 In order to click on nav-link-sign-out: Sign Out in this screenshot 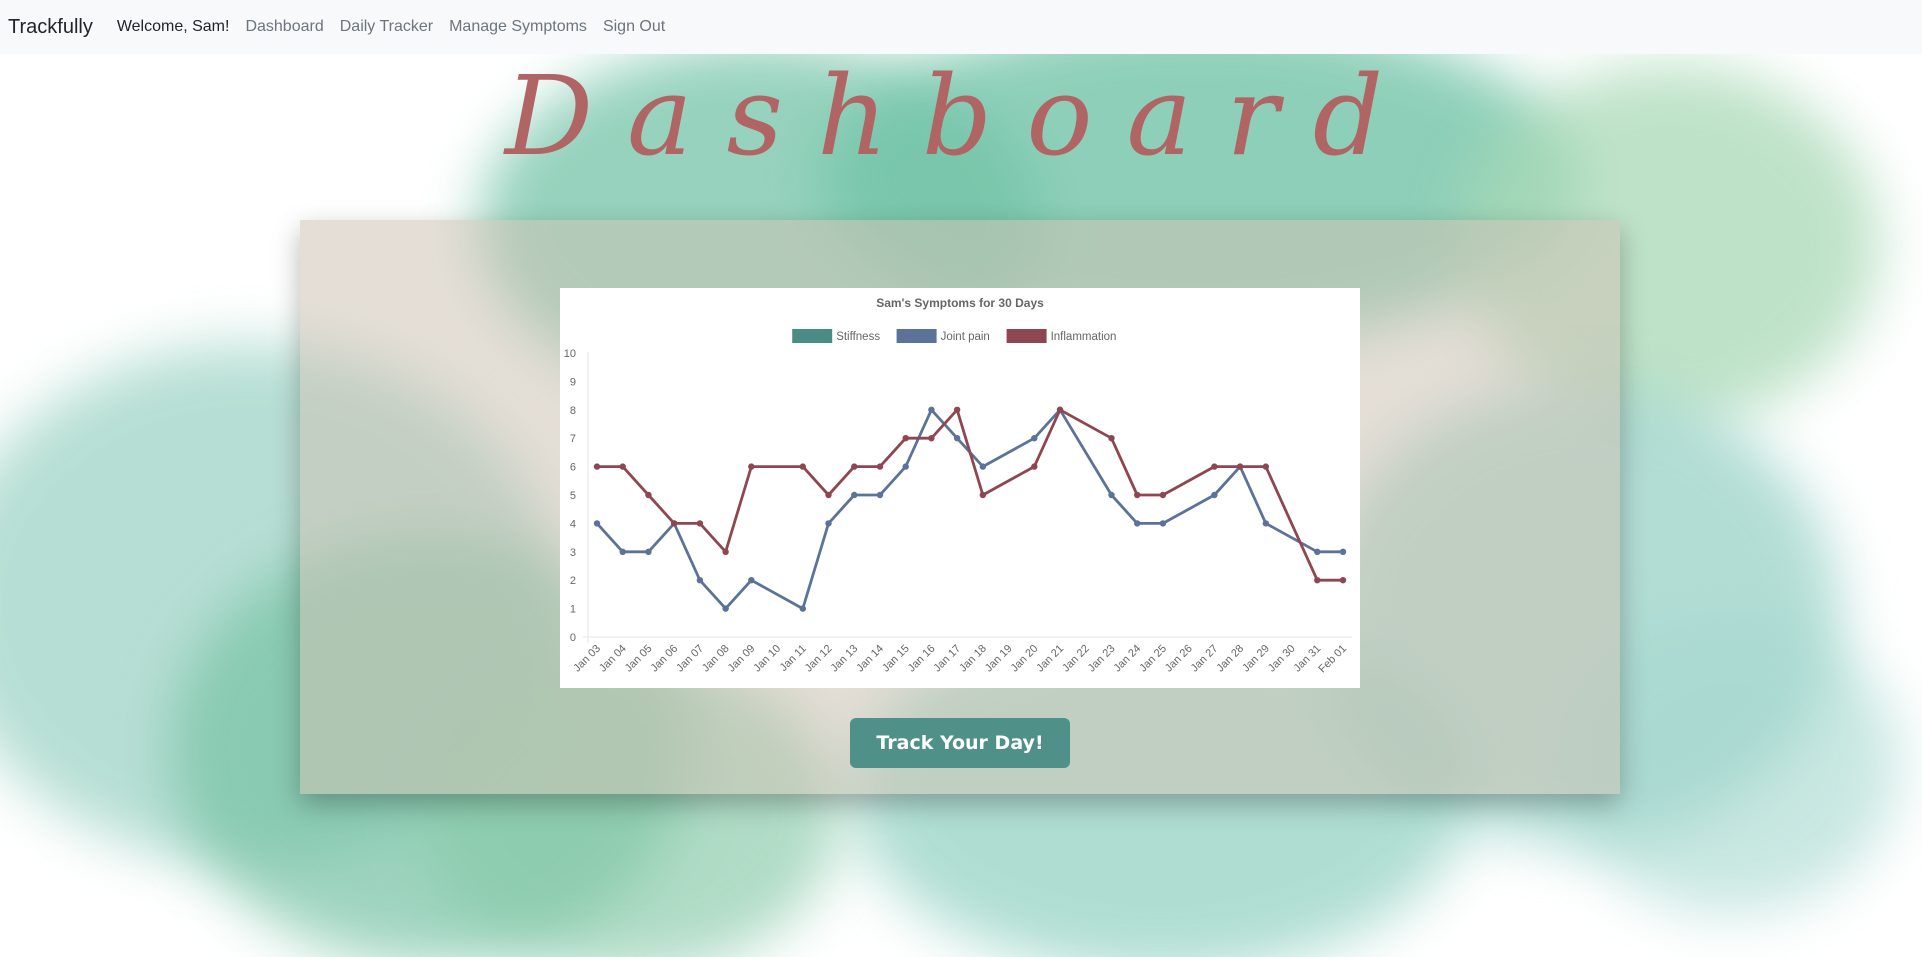, I will do `click(634, 27)`.